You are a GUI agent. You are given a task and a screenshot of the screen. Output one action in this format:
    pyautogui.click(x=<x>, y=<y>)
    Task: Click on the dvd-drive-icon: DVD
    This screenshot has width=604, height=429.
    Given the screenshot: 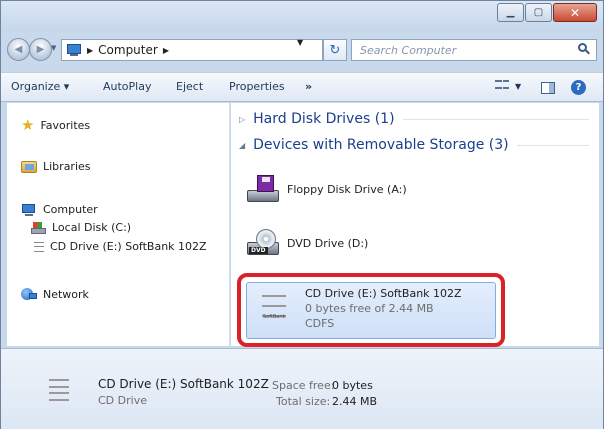 What is the action you would take?
    pyautogui.click(x=263, y=243)
    